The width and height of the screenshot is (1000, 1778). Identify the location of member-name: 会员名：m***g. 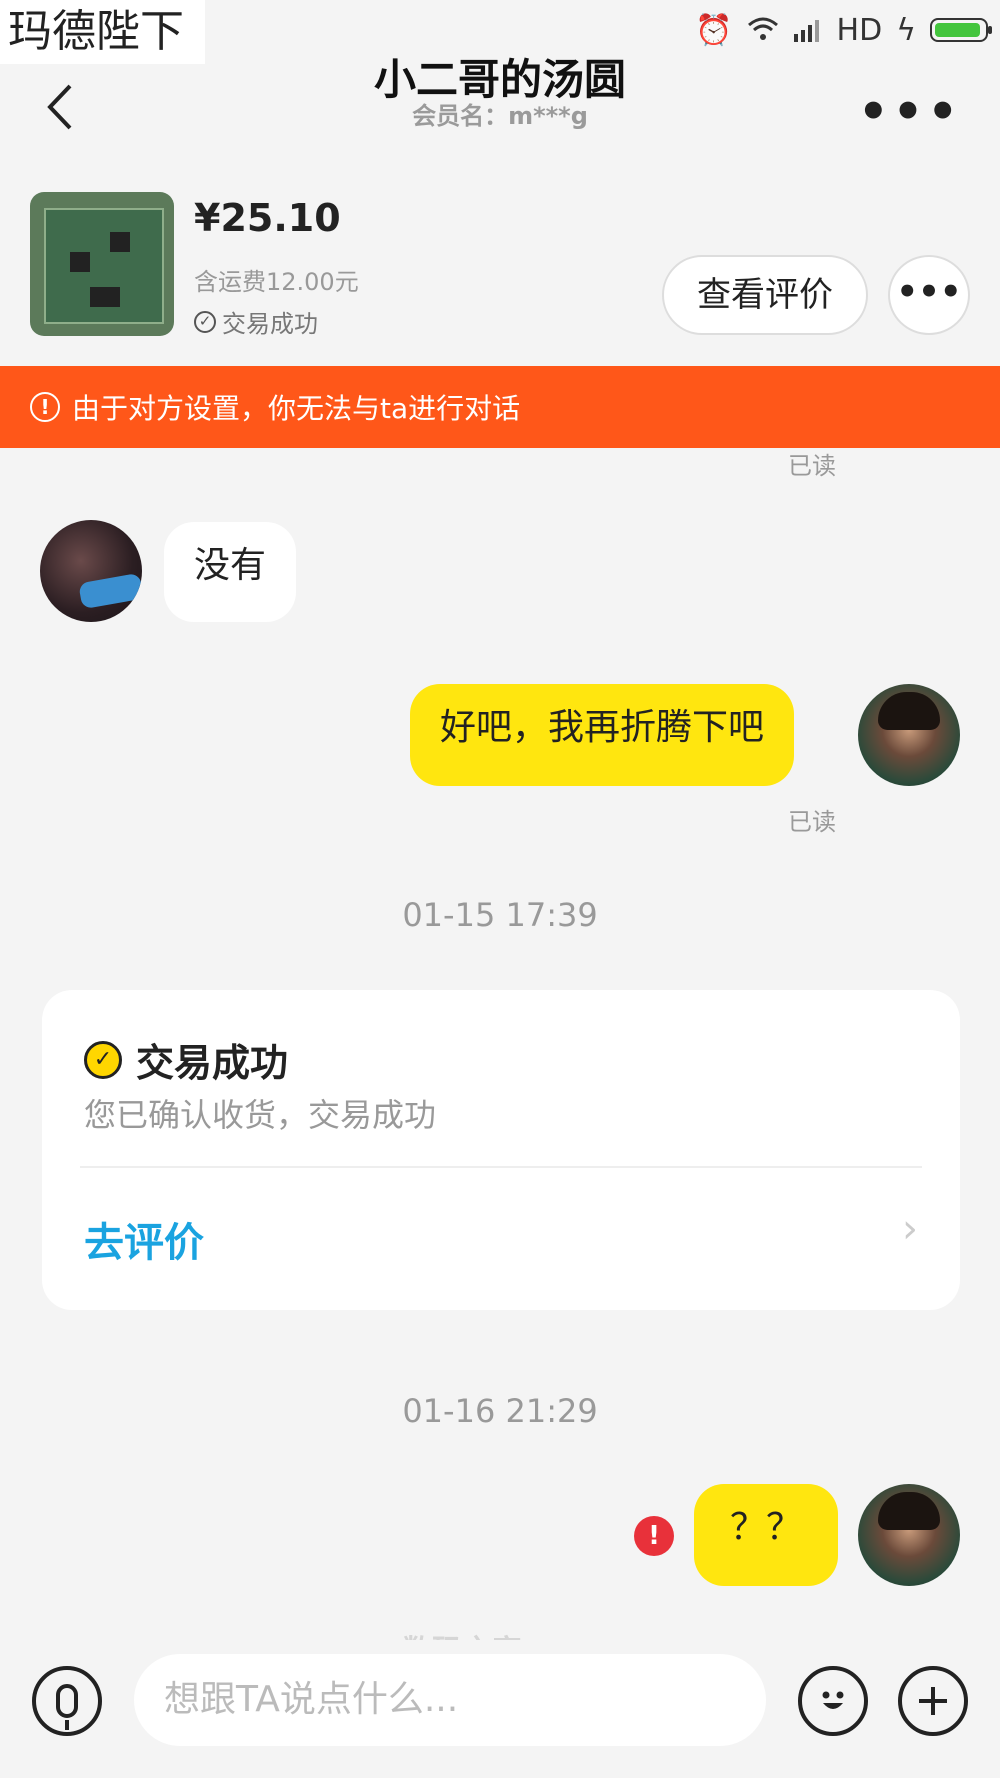
(500, 116).